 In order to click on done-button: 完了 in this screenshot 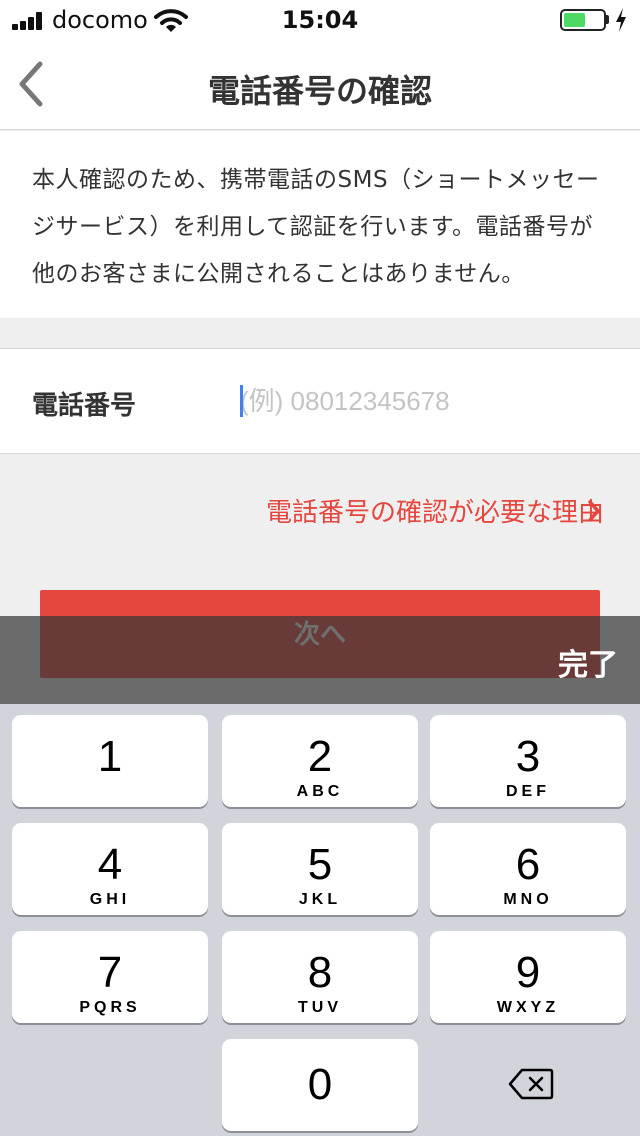, I will do `click(588, 662)`.